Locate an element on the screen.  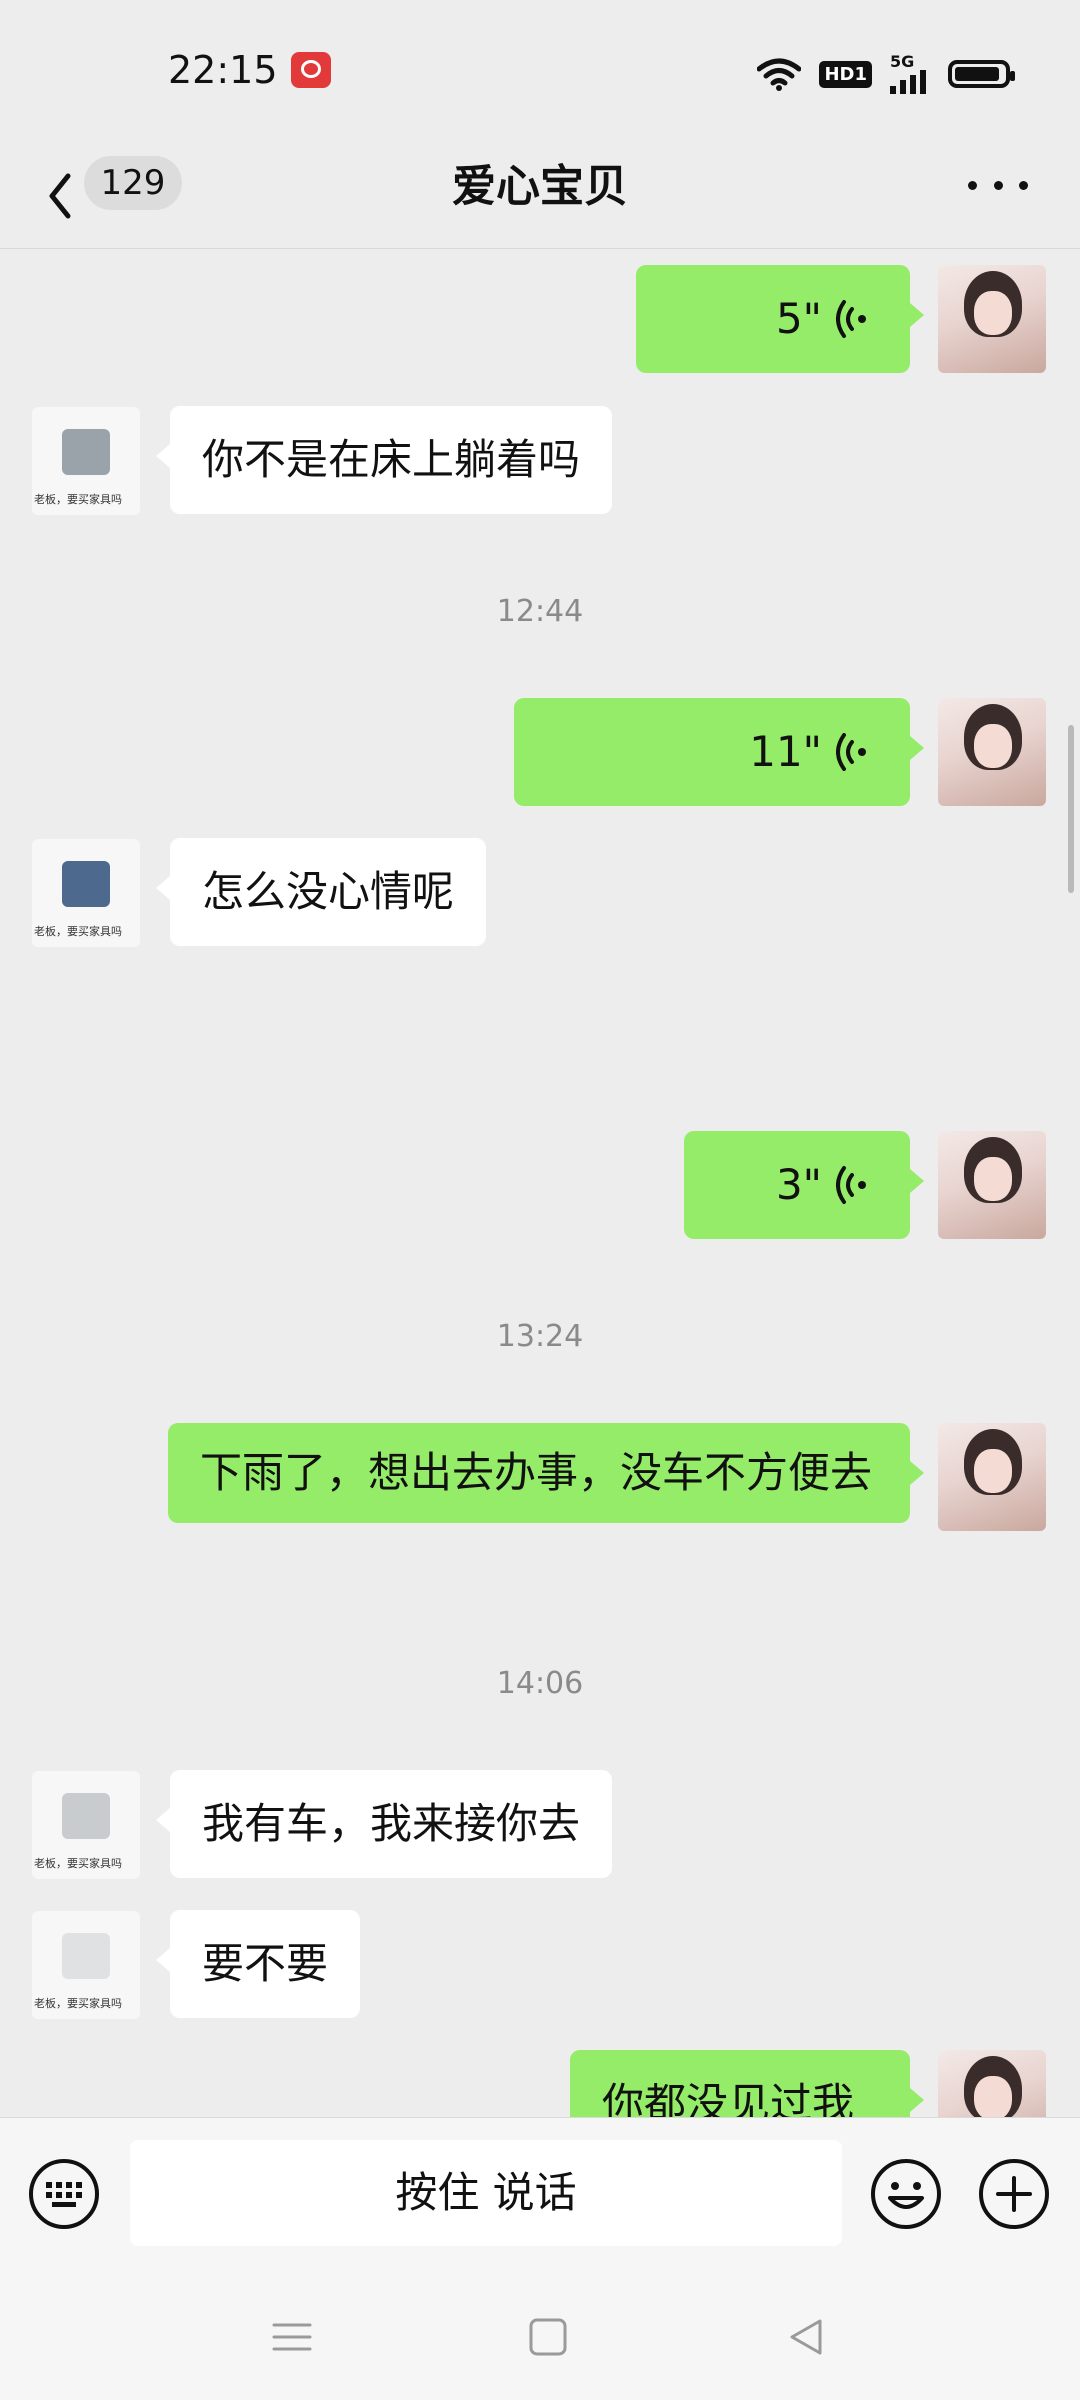
hd-voice-badge: HD1 is located at coordinates (845, 74).